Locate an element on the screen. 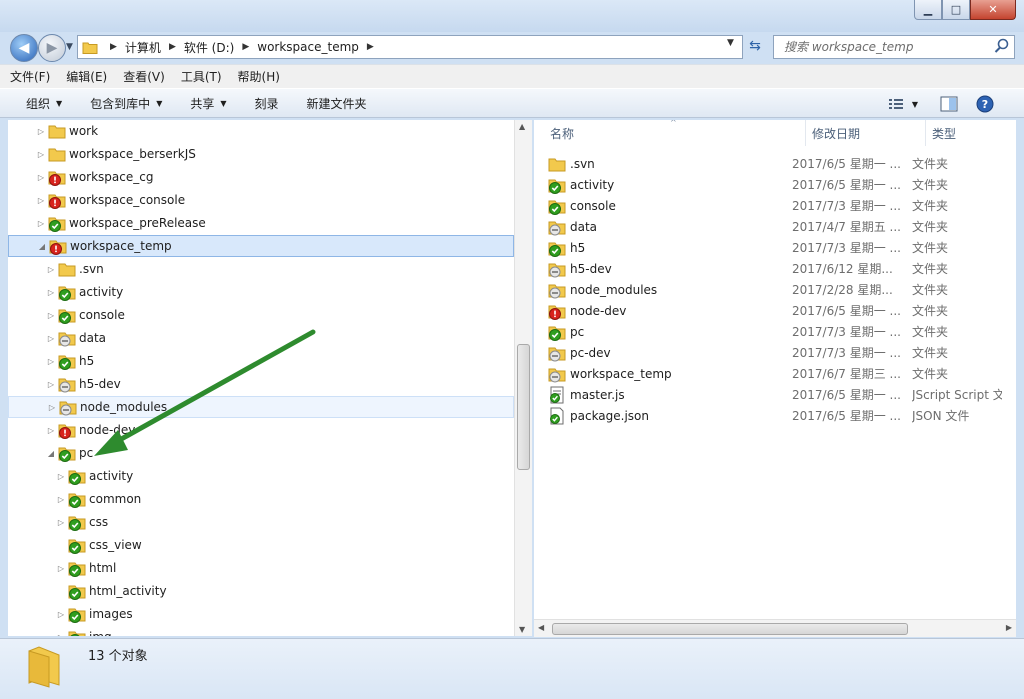 The image size is (1024, 699). share-button: 共享 ▼ is located at coordinates (208, 103).